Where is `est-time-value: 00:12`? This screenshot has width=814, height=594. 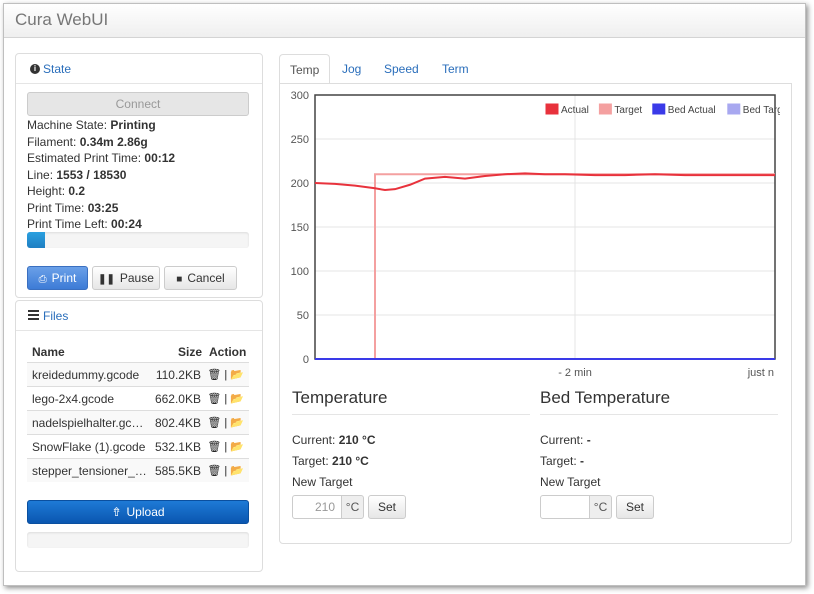
est-time-value: 00:12 is located at coordinates (160, 158).